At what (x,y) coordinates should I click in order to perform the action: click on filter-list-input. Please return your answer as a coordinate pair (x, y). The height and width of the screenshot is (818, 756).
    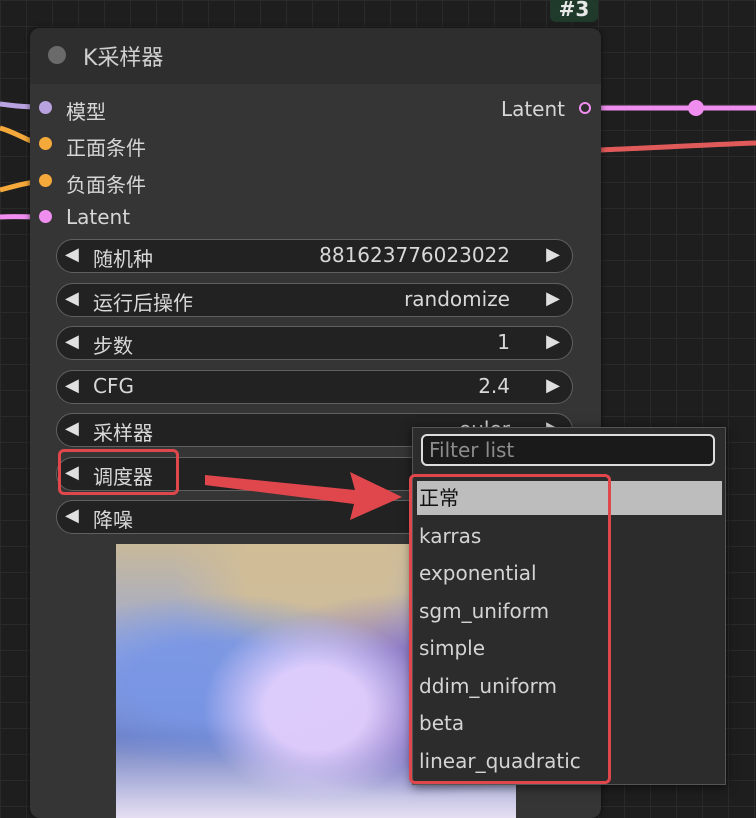
    Looking at the image, I should click on (568, 450).